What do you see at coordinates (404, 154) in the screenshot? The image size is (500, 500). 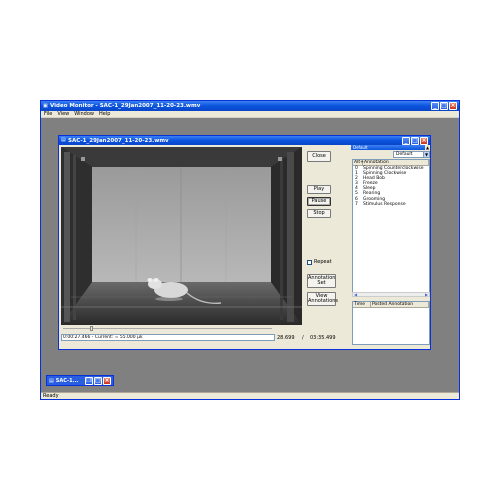 I see `dropdown-value: Default` at bounding box center [404, 154].